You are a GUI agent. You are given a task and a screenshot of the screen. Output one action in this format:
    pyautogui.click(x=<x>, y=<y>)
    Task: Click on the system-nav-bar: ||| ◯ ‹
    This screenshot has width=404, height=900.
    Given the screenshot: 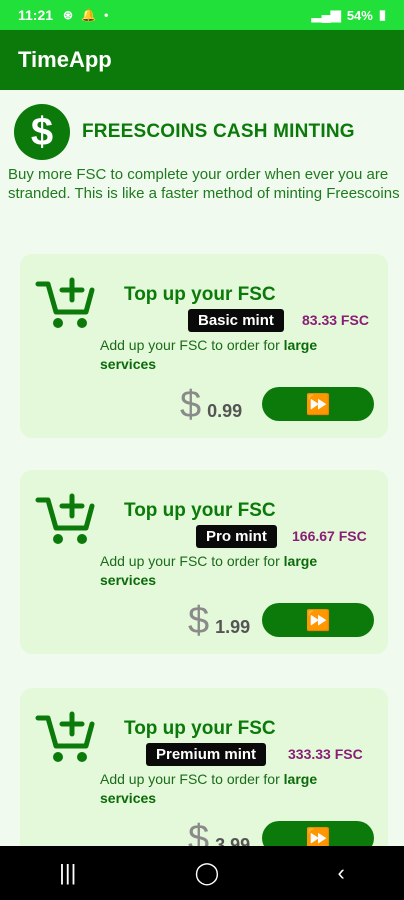 What is the action you would take?
    pyautogui.click(x=202, y=873)
    